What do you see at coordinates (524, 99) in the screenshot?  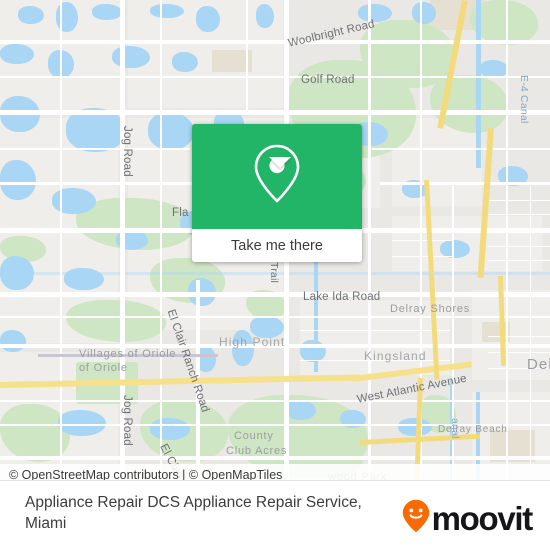 I see `map-label-e4-canal: E-4 Canal` at bounding box center [524, 99].